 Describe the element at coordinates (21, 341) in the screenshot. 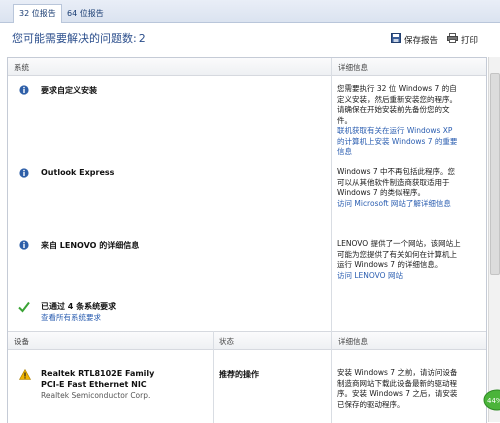

I see `col-device: 设备` at that location.